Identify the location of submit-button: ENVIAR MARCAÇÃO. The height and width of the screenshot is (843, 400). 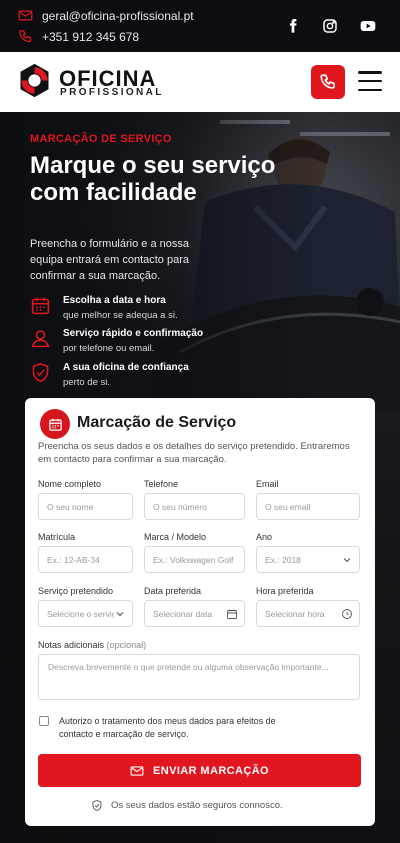
(199, 770).